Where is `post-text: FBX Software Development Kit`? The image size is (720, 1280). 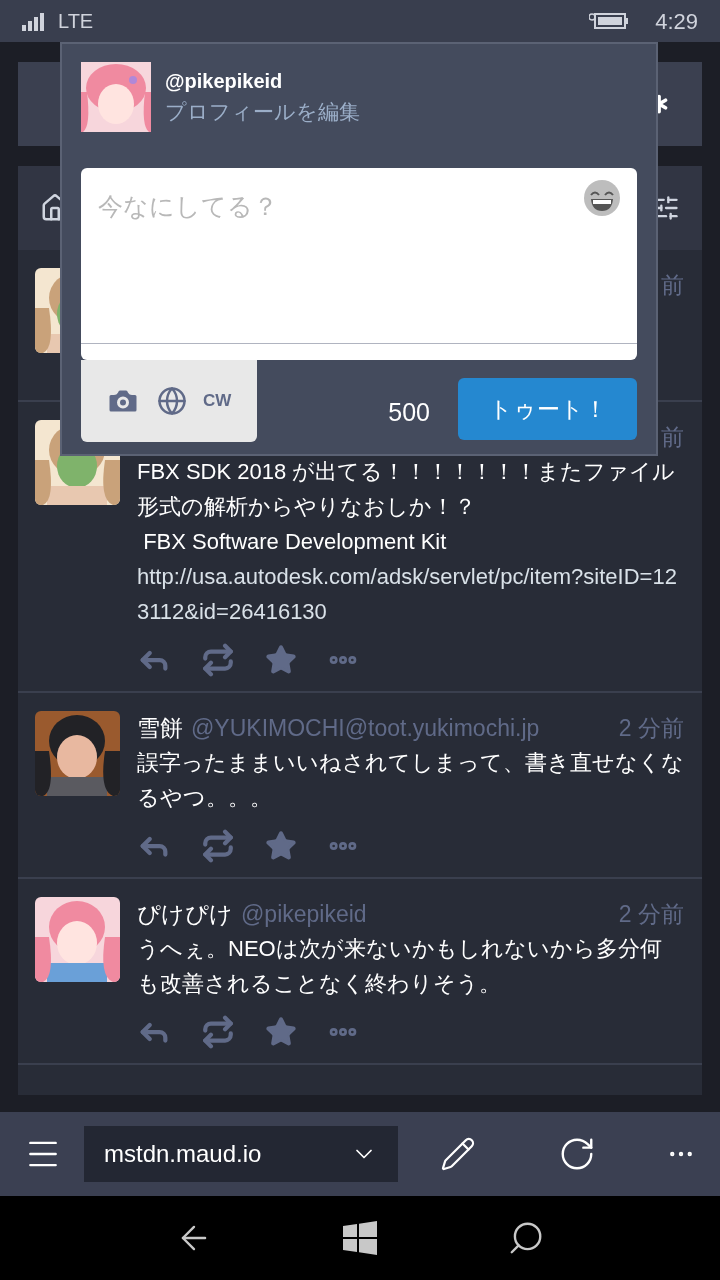
post-text: FBX Software Development Kit is located at coordinates (295, 542).